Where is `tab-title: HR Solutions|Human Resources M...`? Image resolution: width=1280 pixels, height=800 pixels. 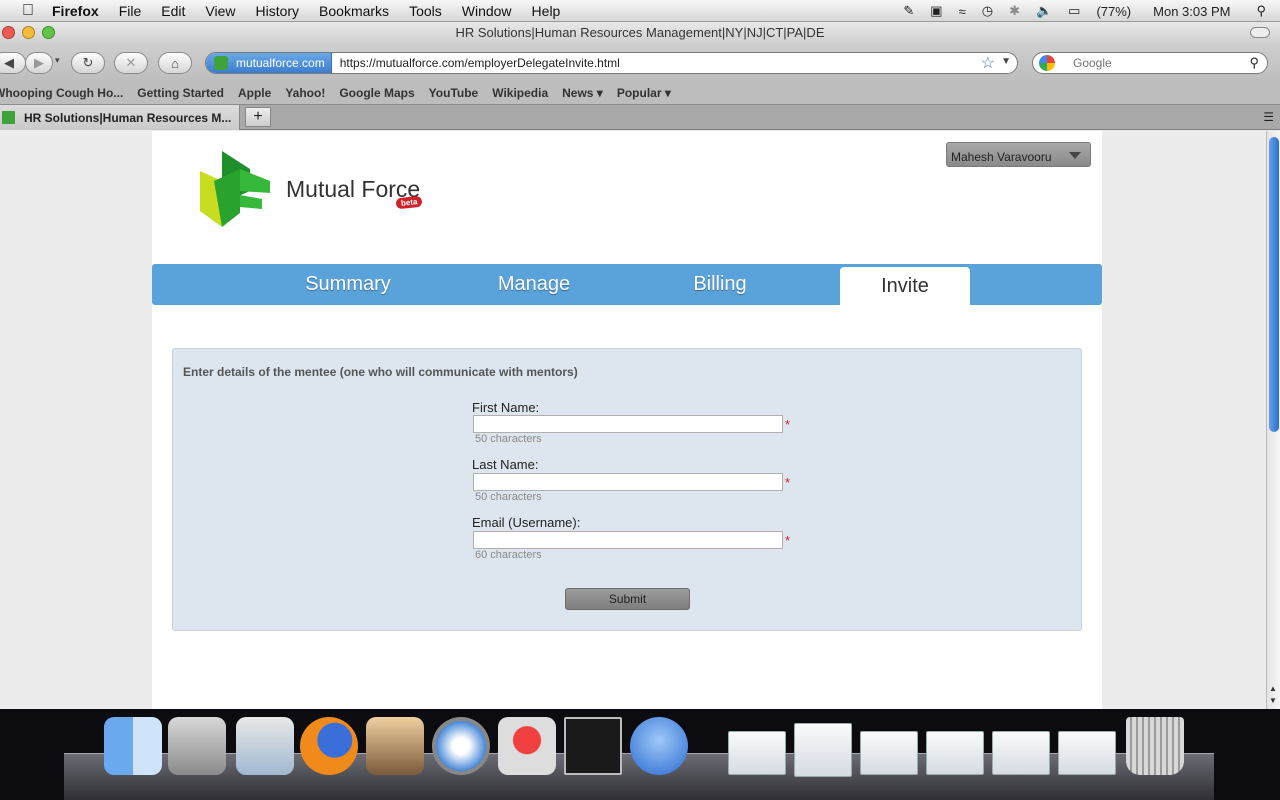 tab-title: HR Solutions|Human Resources M... is located at coordinates (128, 117).